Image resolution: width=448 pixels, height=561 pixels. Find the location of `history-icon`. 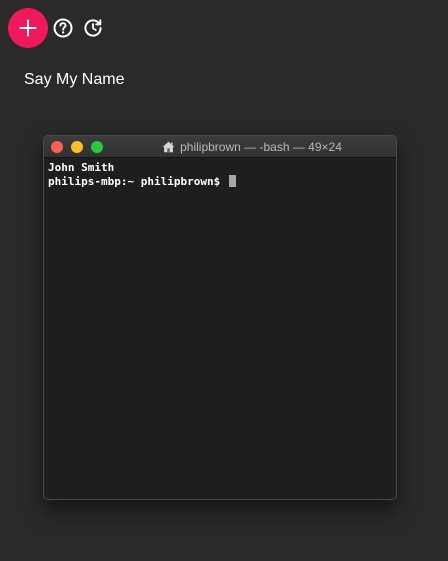

history-icon is located at coordinates (93, 28).